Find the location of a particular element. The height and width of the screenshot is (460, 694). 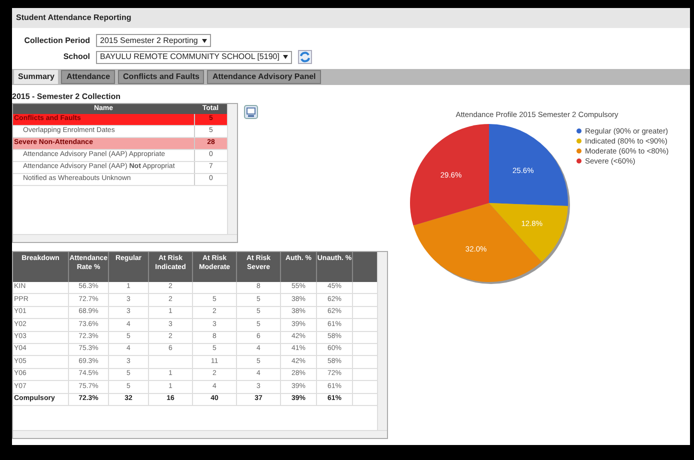

dropdown: 2015 Semester 2 Reporting is located at coordinates (153, 40).